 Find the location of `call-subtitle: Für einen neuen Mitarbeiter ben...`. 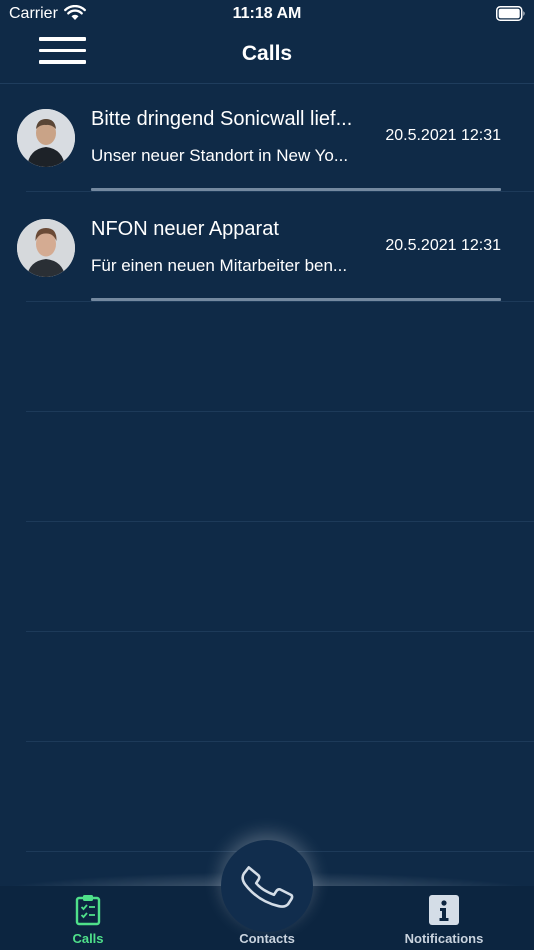

call-subtitle: Für einen neuen Mitarbeiter ben... is located at coordinates (219, 265).